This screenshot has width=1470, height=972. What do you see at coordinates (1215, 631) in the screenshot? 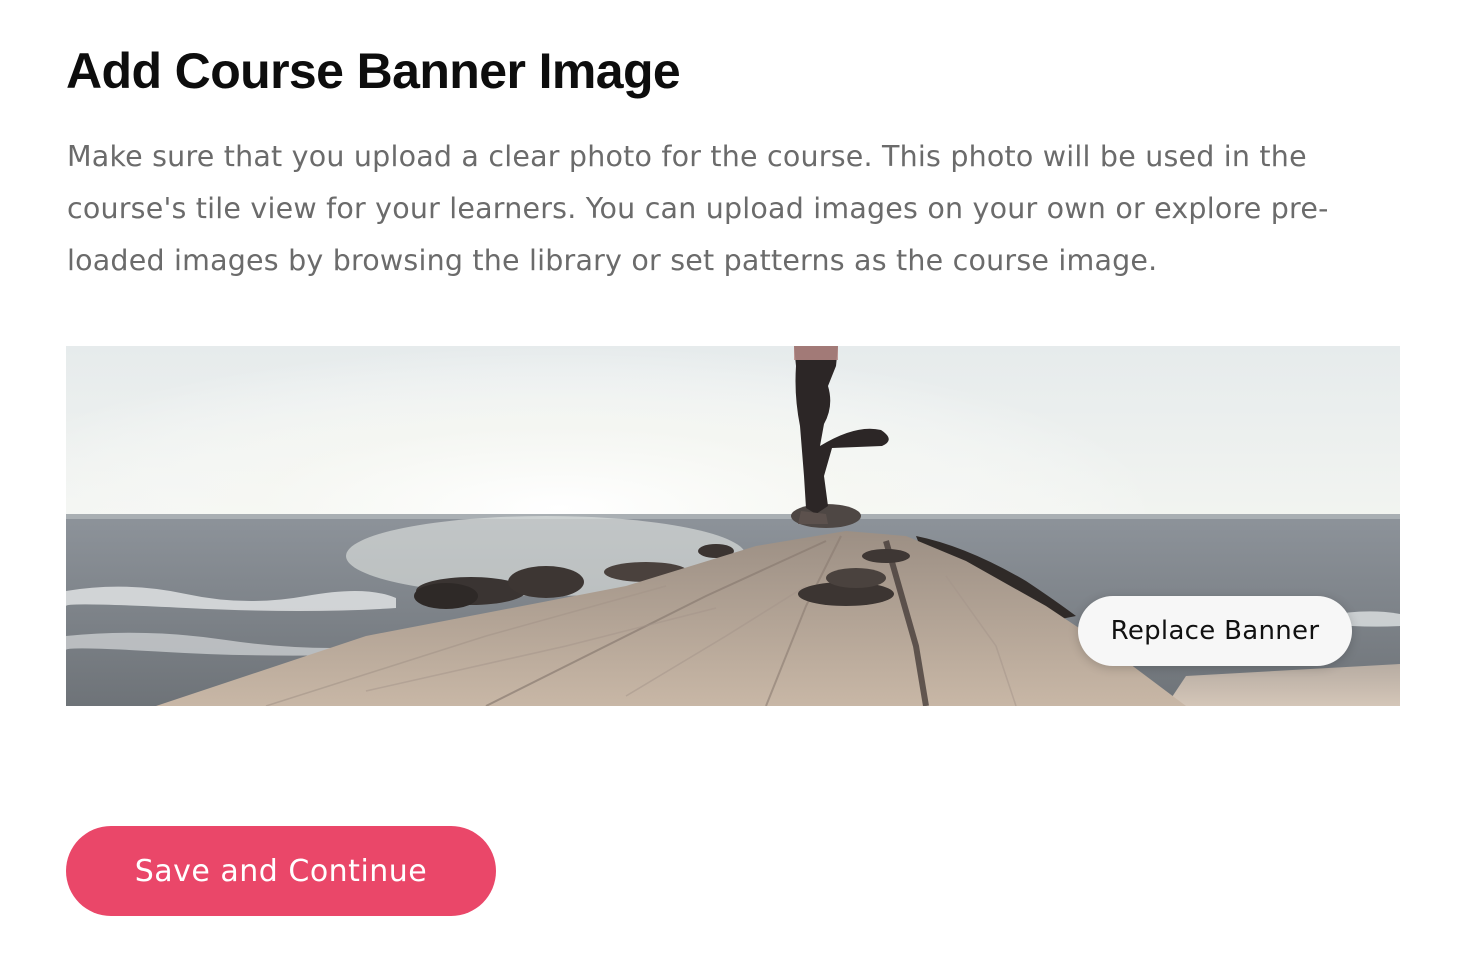
I see `replace-banner-button: Replace Banner` at bounding box center [1215, 631].